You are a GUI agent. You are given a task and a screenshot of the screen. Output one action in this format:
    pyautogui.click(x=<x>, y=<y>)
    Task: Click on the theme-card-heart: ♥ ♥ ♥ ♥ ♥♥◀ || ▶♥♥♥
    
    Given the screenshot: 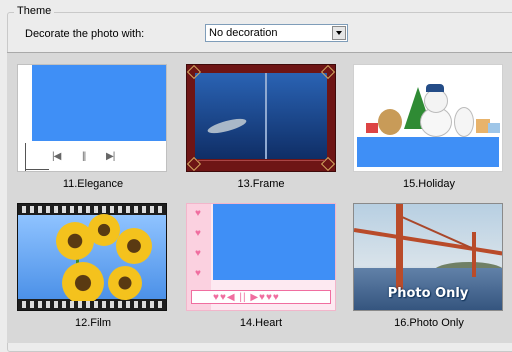 What is the action you would take?
    pyautogui.click(x=261, y=257)
    